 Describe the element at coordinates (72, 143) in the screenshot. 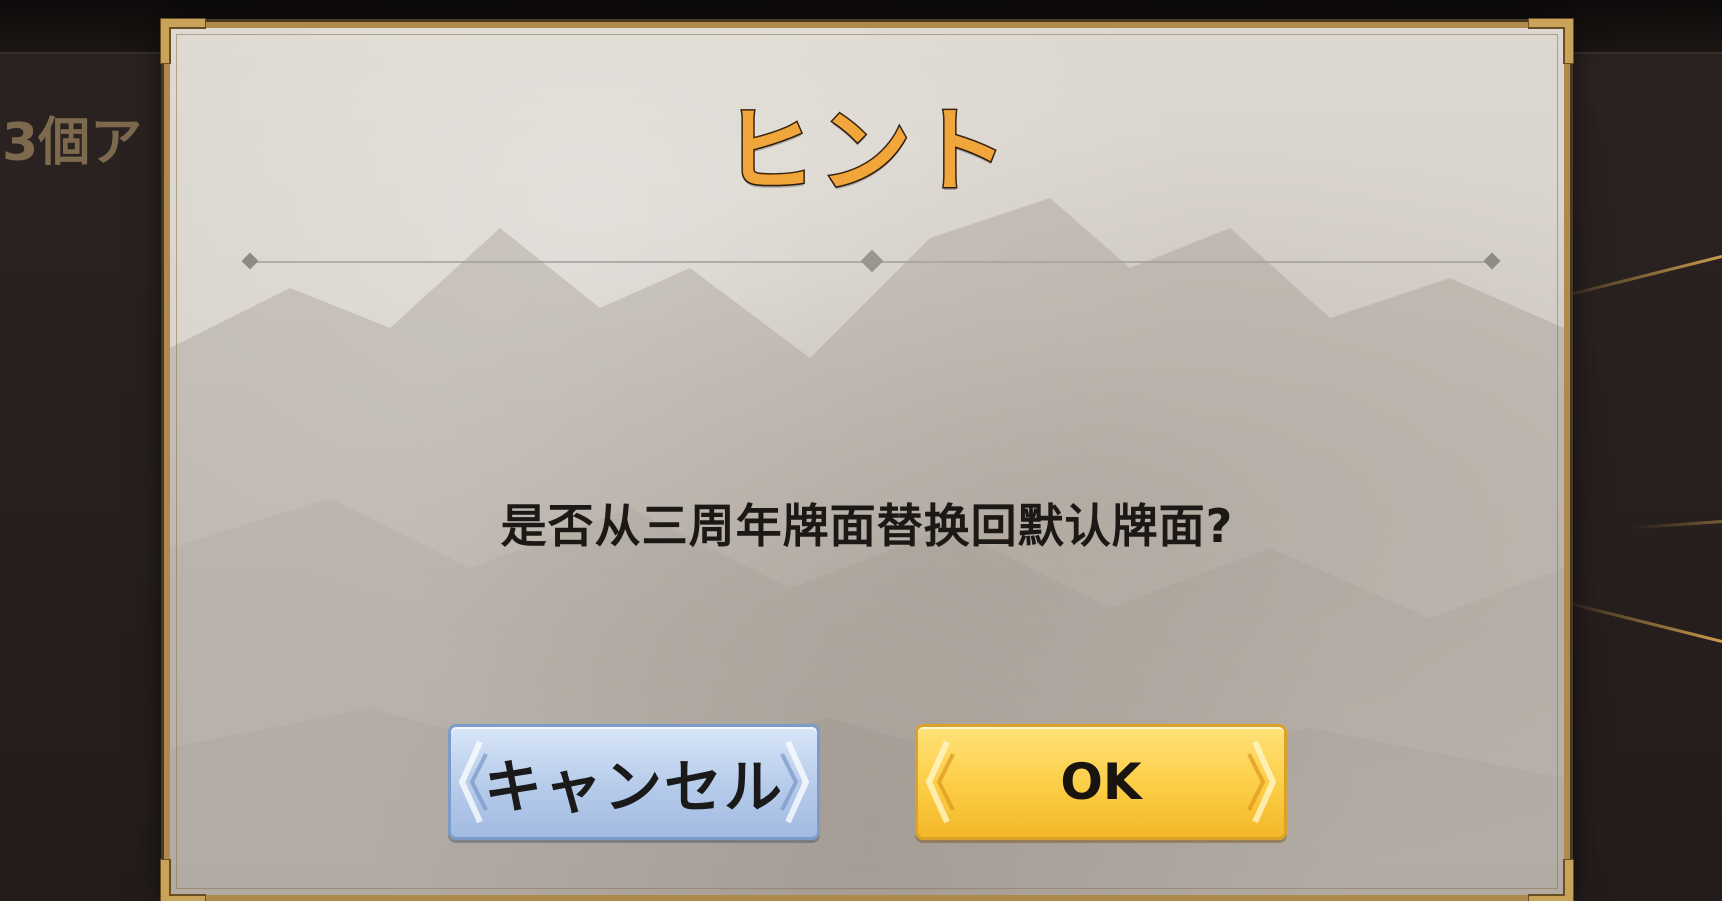

I see `background-side-text: 3個ア` at that location.